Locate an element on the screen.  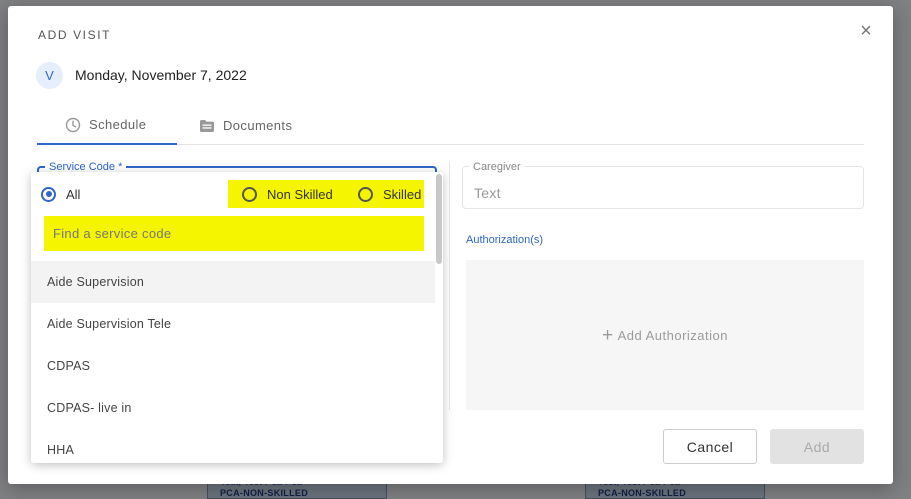
filter-skilled-label: Skilled is located at coordinates (402, 194).